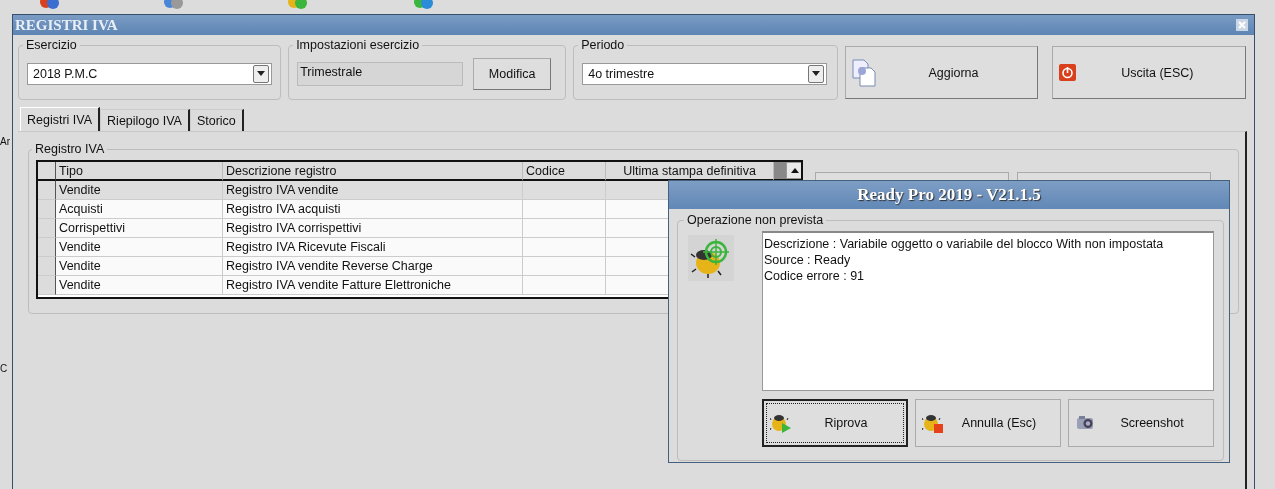 This screenshot has width=1275, height=489. I want to click on table-cell: Corrispettivi, so click(139, 228).